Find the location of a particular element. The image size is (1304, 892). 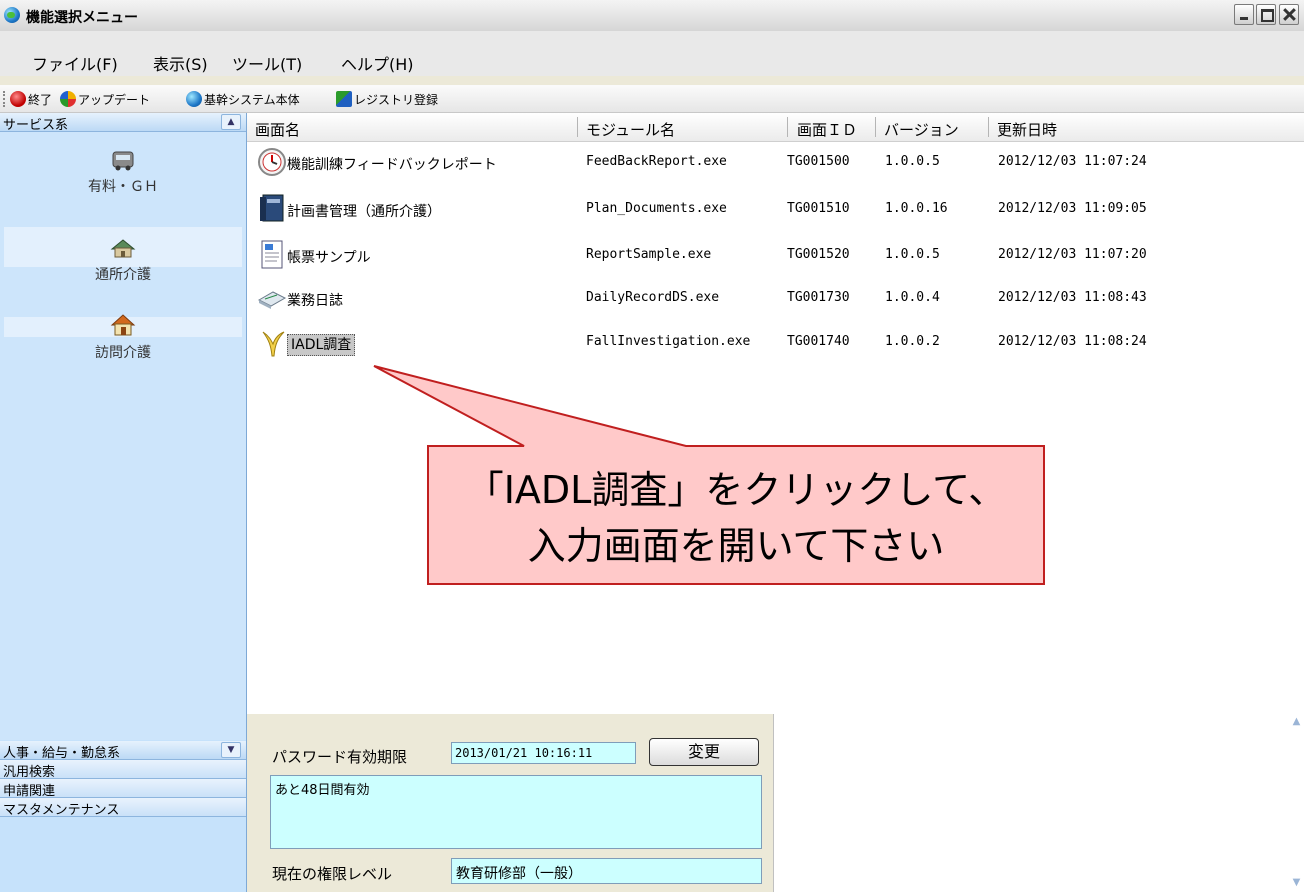

row-updated: 2012/12/03 11:08:24 is located at coordinates (1072, 341).